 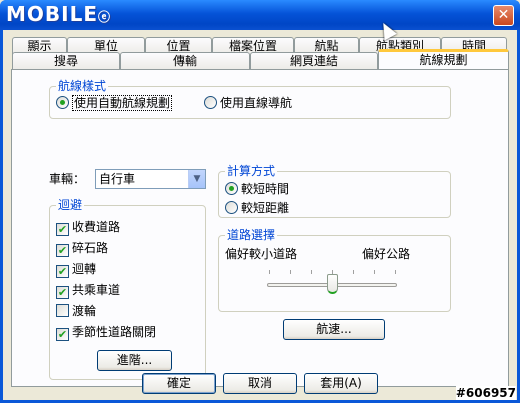 What do you see at coordinates (84, 311) in the screenshot?
I see `checkbox-label: 渡輪` at bounding box center [84, 311].